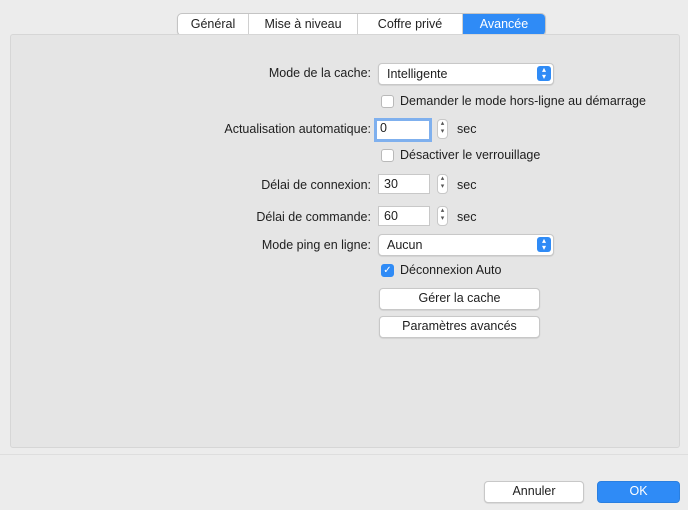 The height and width of the screenshot is (510, 688). Describe the element at coordinates (297, 129) in the screenshot. I see `auto-refresh-label: Actualisation automatique:` at that location.